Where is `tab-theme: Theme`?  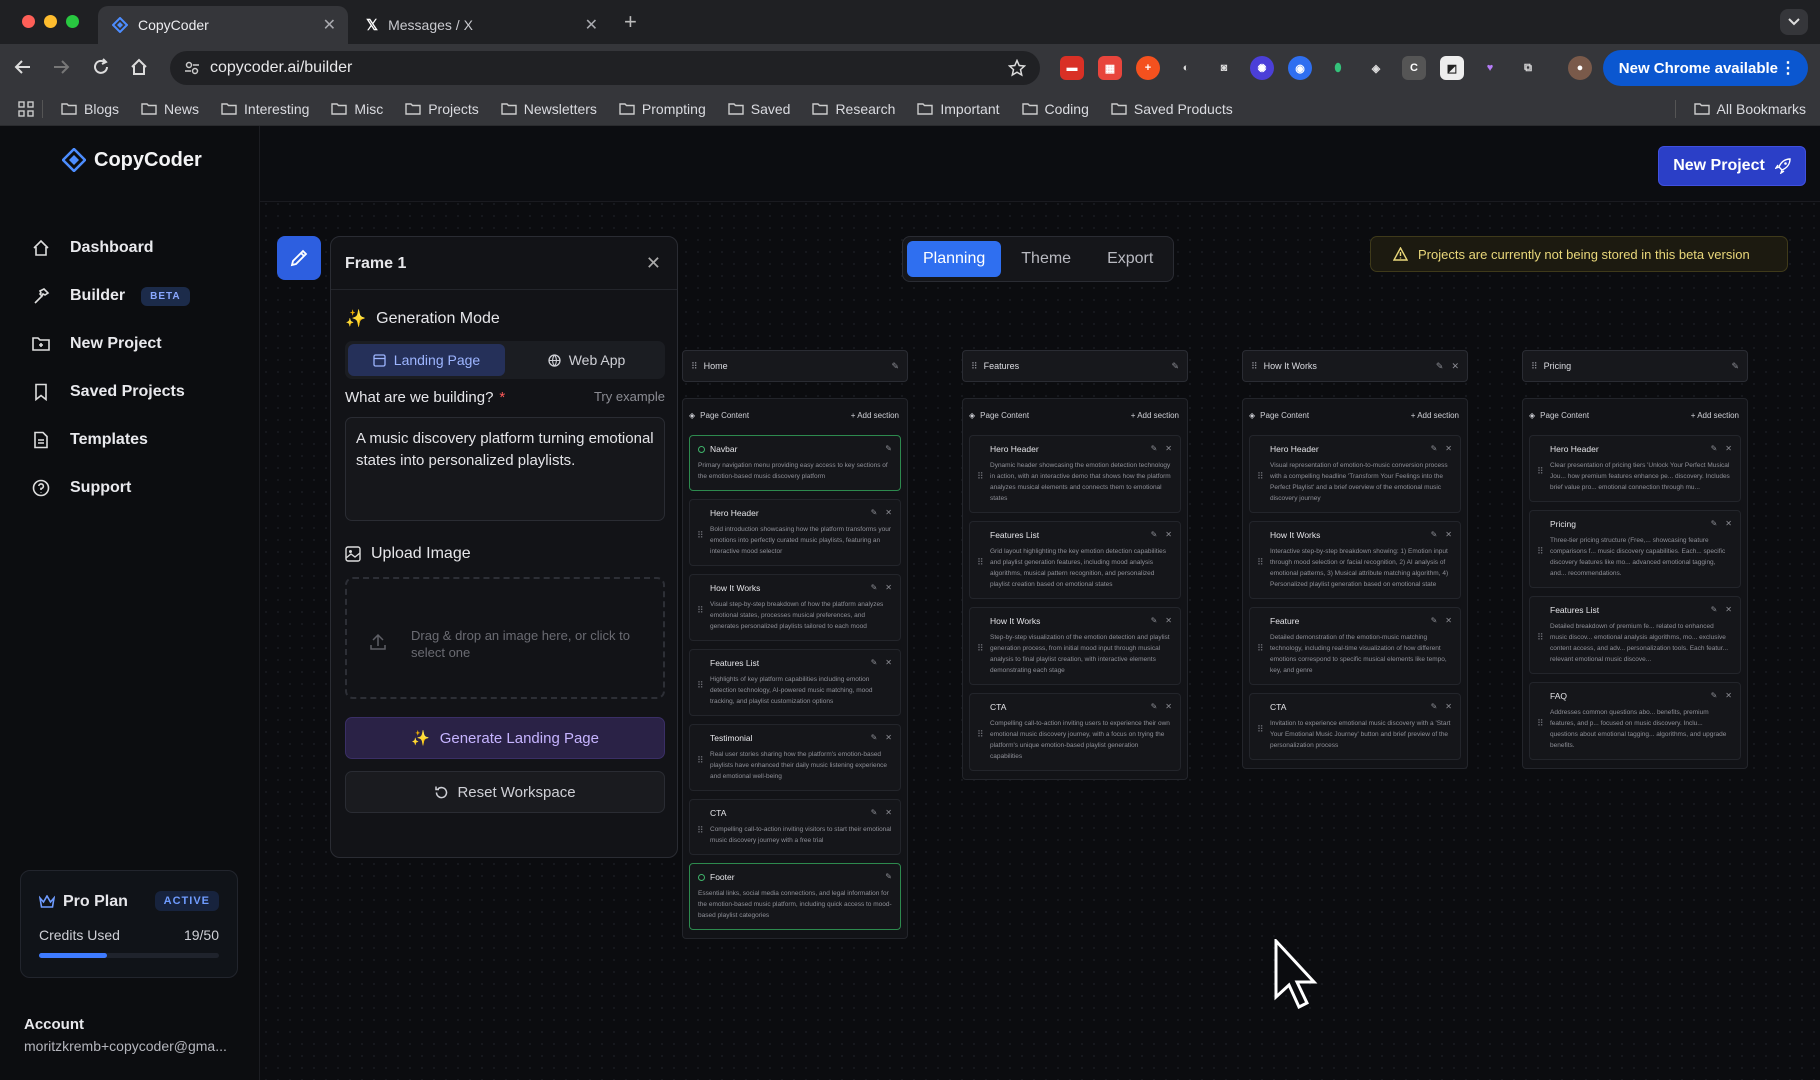 tab-theme: Theme is located at coordinates (1046, 259).